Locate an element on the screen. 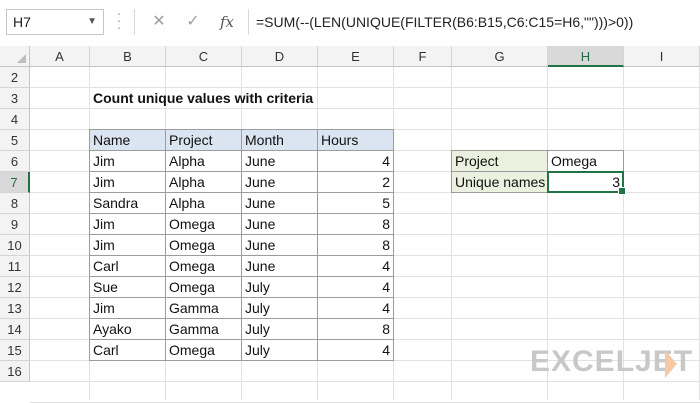 Image resolution: width=700 pixels, height=403 pixels. column-header-c: C is located at coordinates (204, 56).